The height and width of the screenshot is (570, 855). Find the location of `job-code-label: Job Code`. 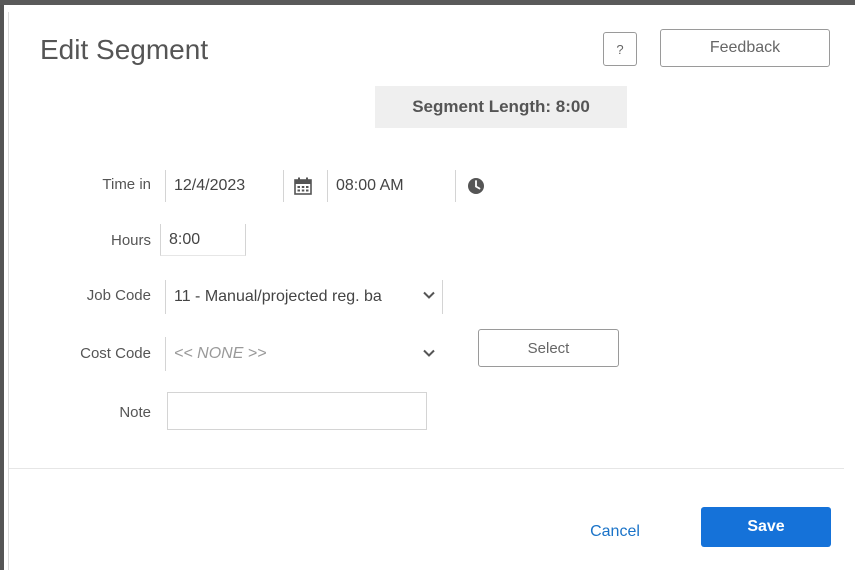

job-code-label: Job Code is located at coordinates (118, 295).